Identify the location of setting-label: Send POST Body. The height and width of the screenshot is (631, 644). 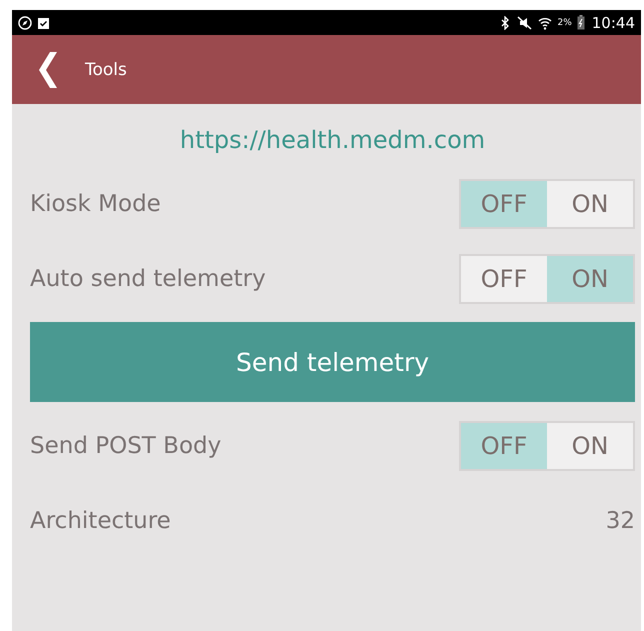
(126, 445).